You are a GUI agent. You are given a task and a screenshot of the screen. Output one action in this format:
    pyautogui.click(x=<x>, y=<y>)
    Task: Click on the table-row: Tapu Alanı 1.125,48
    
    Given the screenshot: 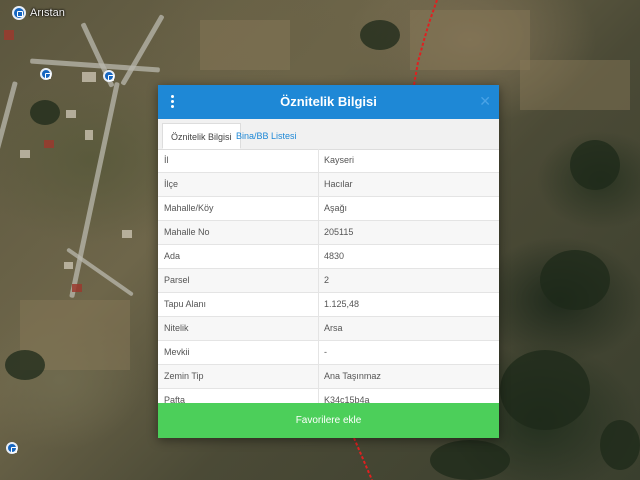 What is the action you would take?
    pyautogui.click(x=328, y=305)
    